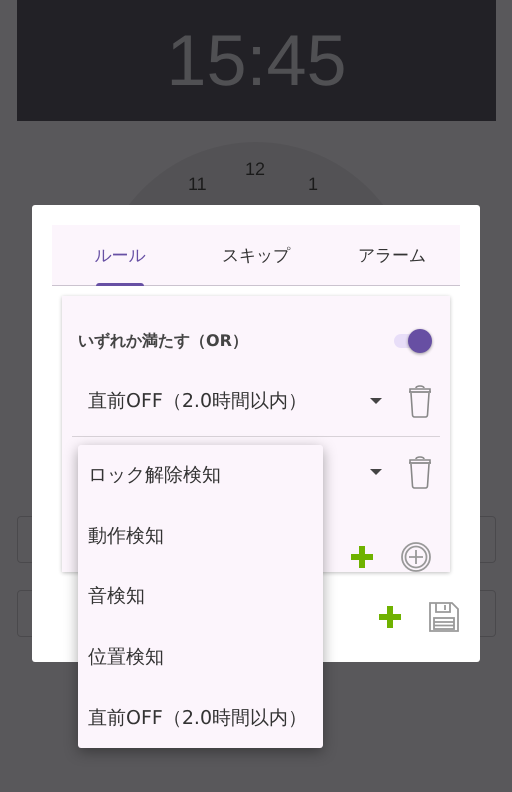 The height and width of the screenshot is (792, 512). What do you see at coordinates (163, 341) in the screenshot?
I see `match-any-label: いずれか満たす（OR）` at bounding box center [163, 341].